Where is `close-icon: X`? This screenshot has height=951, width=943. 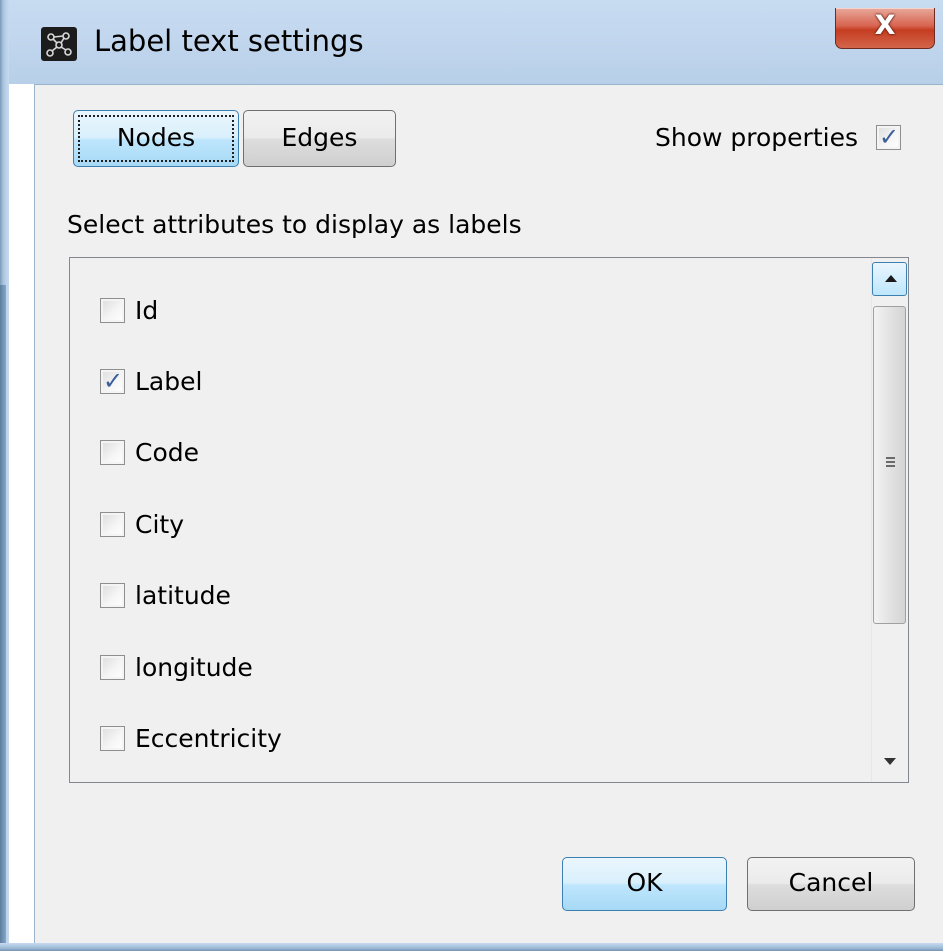 close-icon: X is located at coordinates (885, 25).